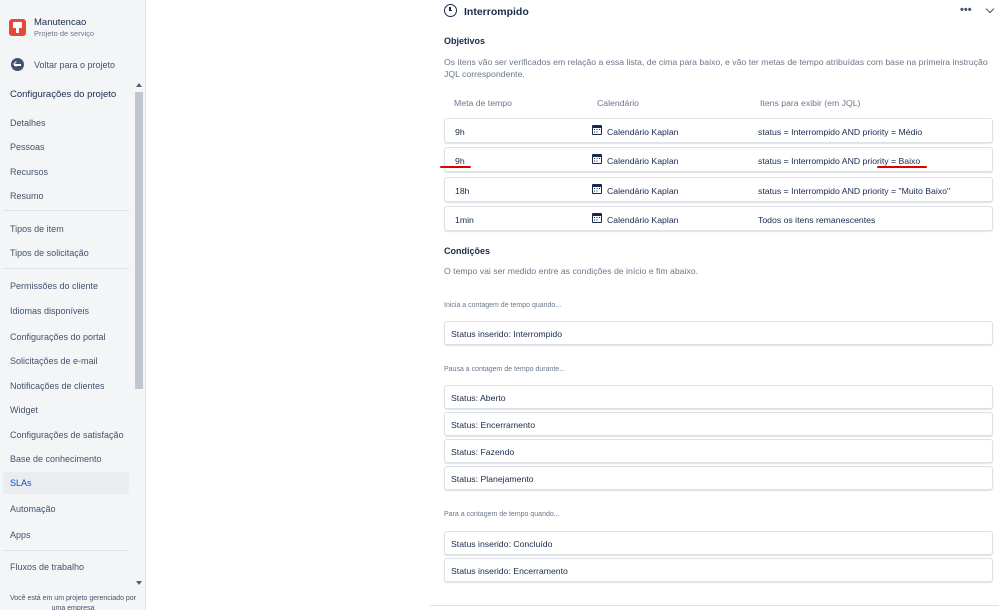 The height and width of the screenshot is (610, 999). Describe the element at coordinates (17, 64) in the screenshot. I see `arrow-left-icon` at that location.